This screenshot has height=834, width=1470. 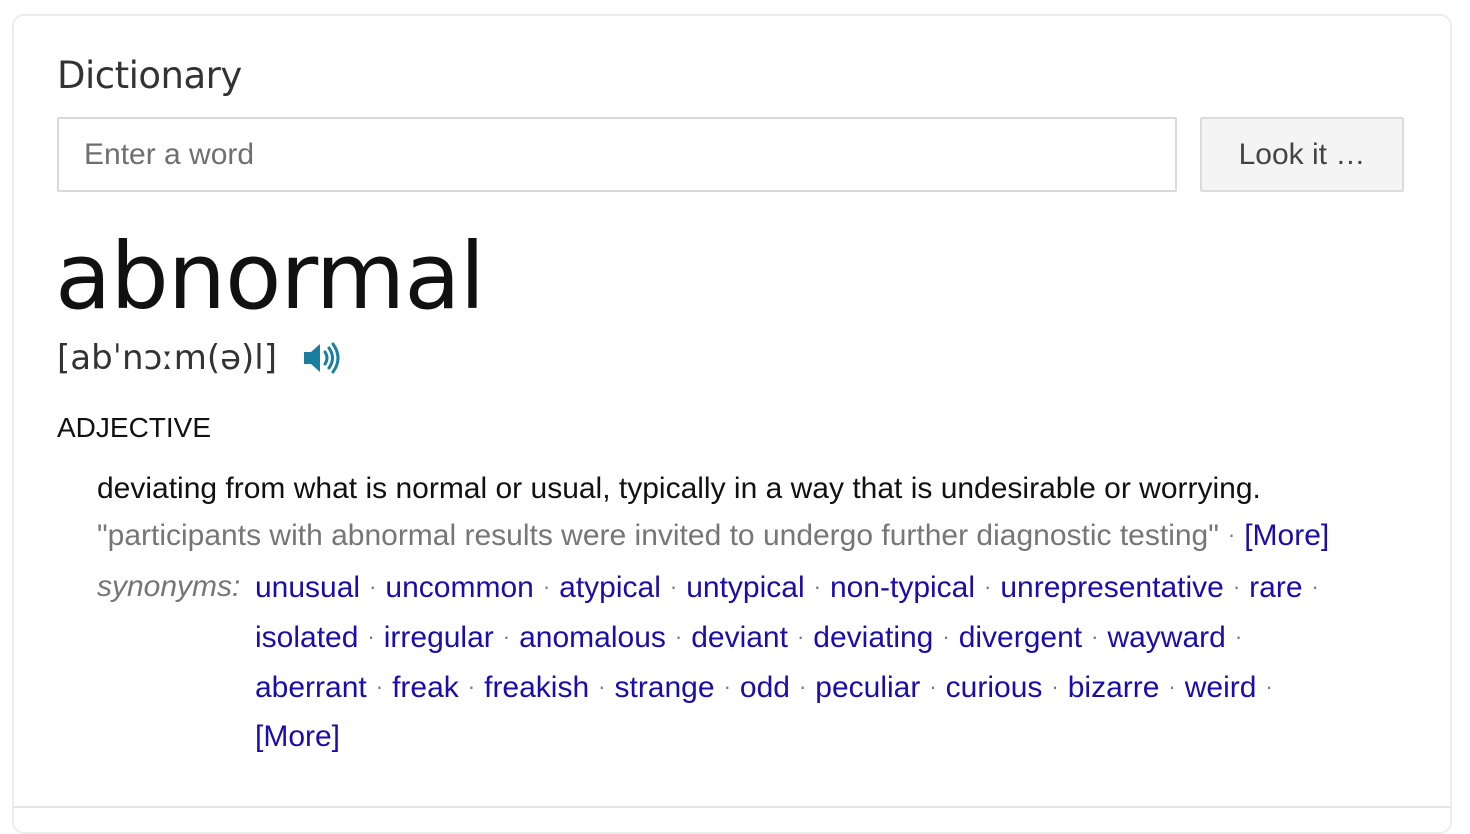 I want to click on synonym-link: anomalous, so click(x=592, y=637).